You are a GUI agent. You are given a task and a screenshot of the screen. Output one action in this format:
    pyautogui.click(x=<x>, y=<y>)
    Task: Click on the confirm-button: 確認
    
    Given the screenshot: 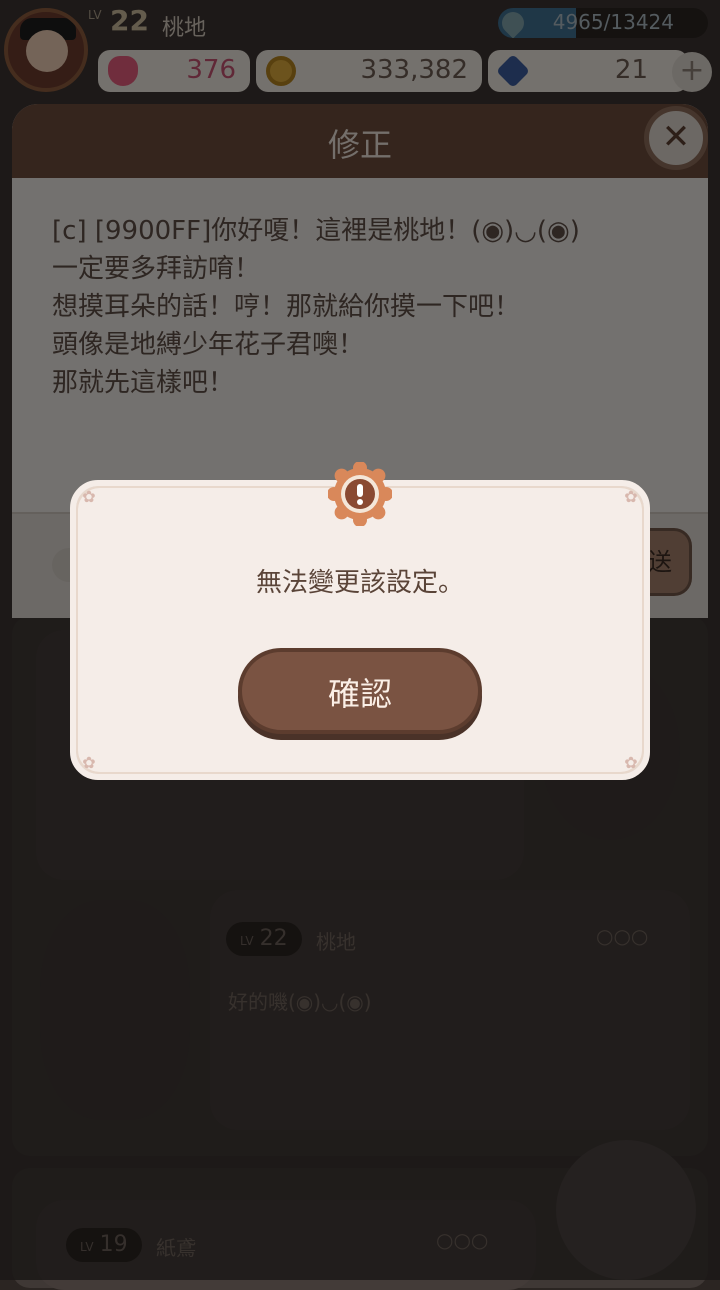 What is the action you would take?
    pyautogui.click(x=360, y=691)
    